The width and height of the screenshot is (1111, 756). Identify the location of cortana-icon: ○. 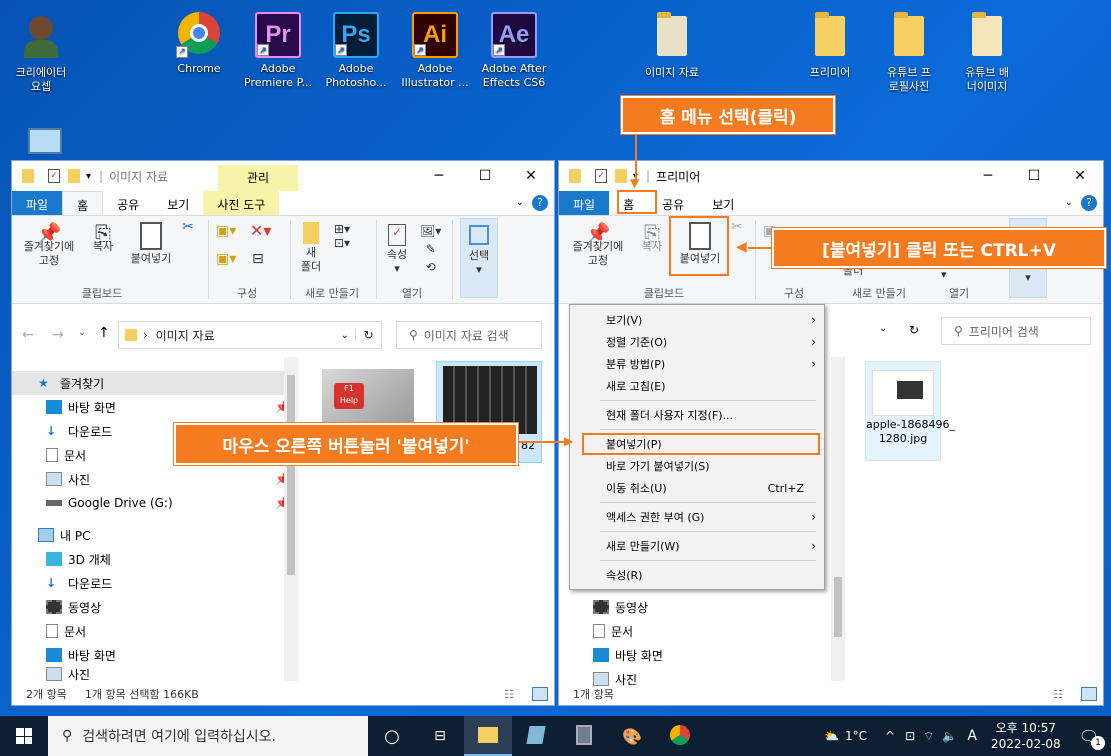
(392, 736).